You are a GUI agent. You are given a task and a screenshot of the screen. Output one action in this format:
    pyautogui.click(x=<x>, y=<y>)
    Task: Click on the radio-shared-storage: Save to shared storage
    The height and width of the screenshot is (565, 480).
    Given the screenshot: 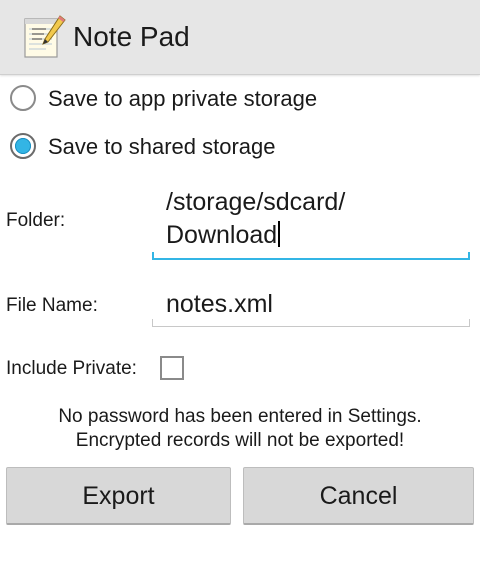 What is the action you would take?
    pyautogui.click(x=240, y=147)
    